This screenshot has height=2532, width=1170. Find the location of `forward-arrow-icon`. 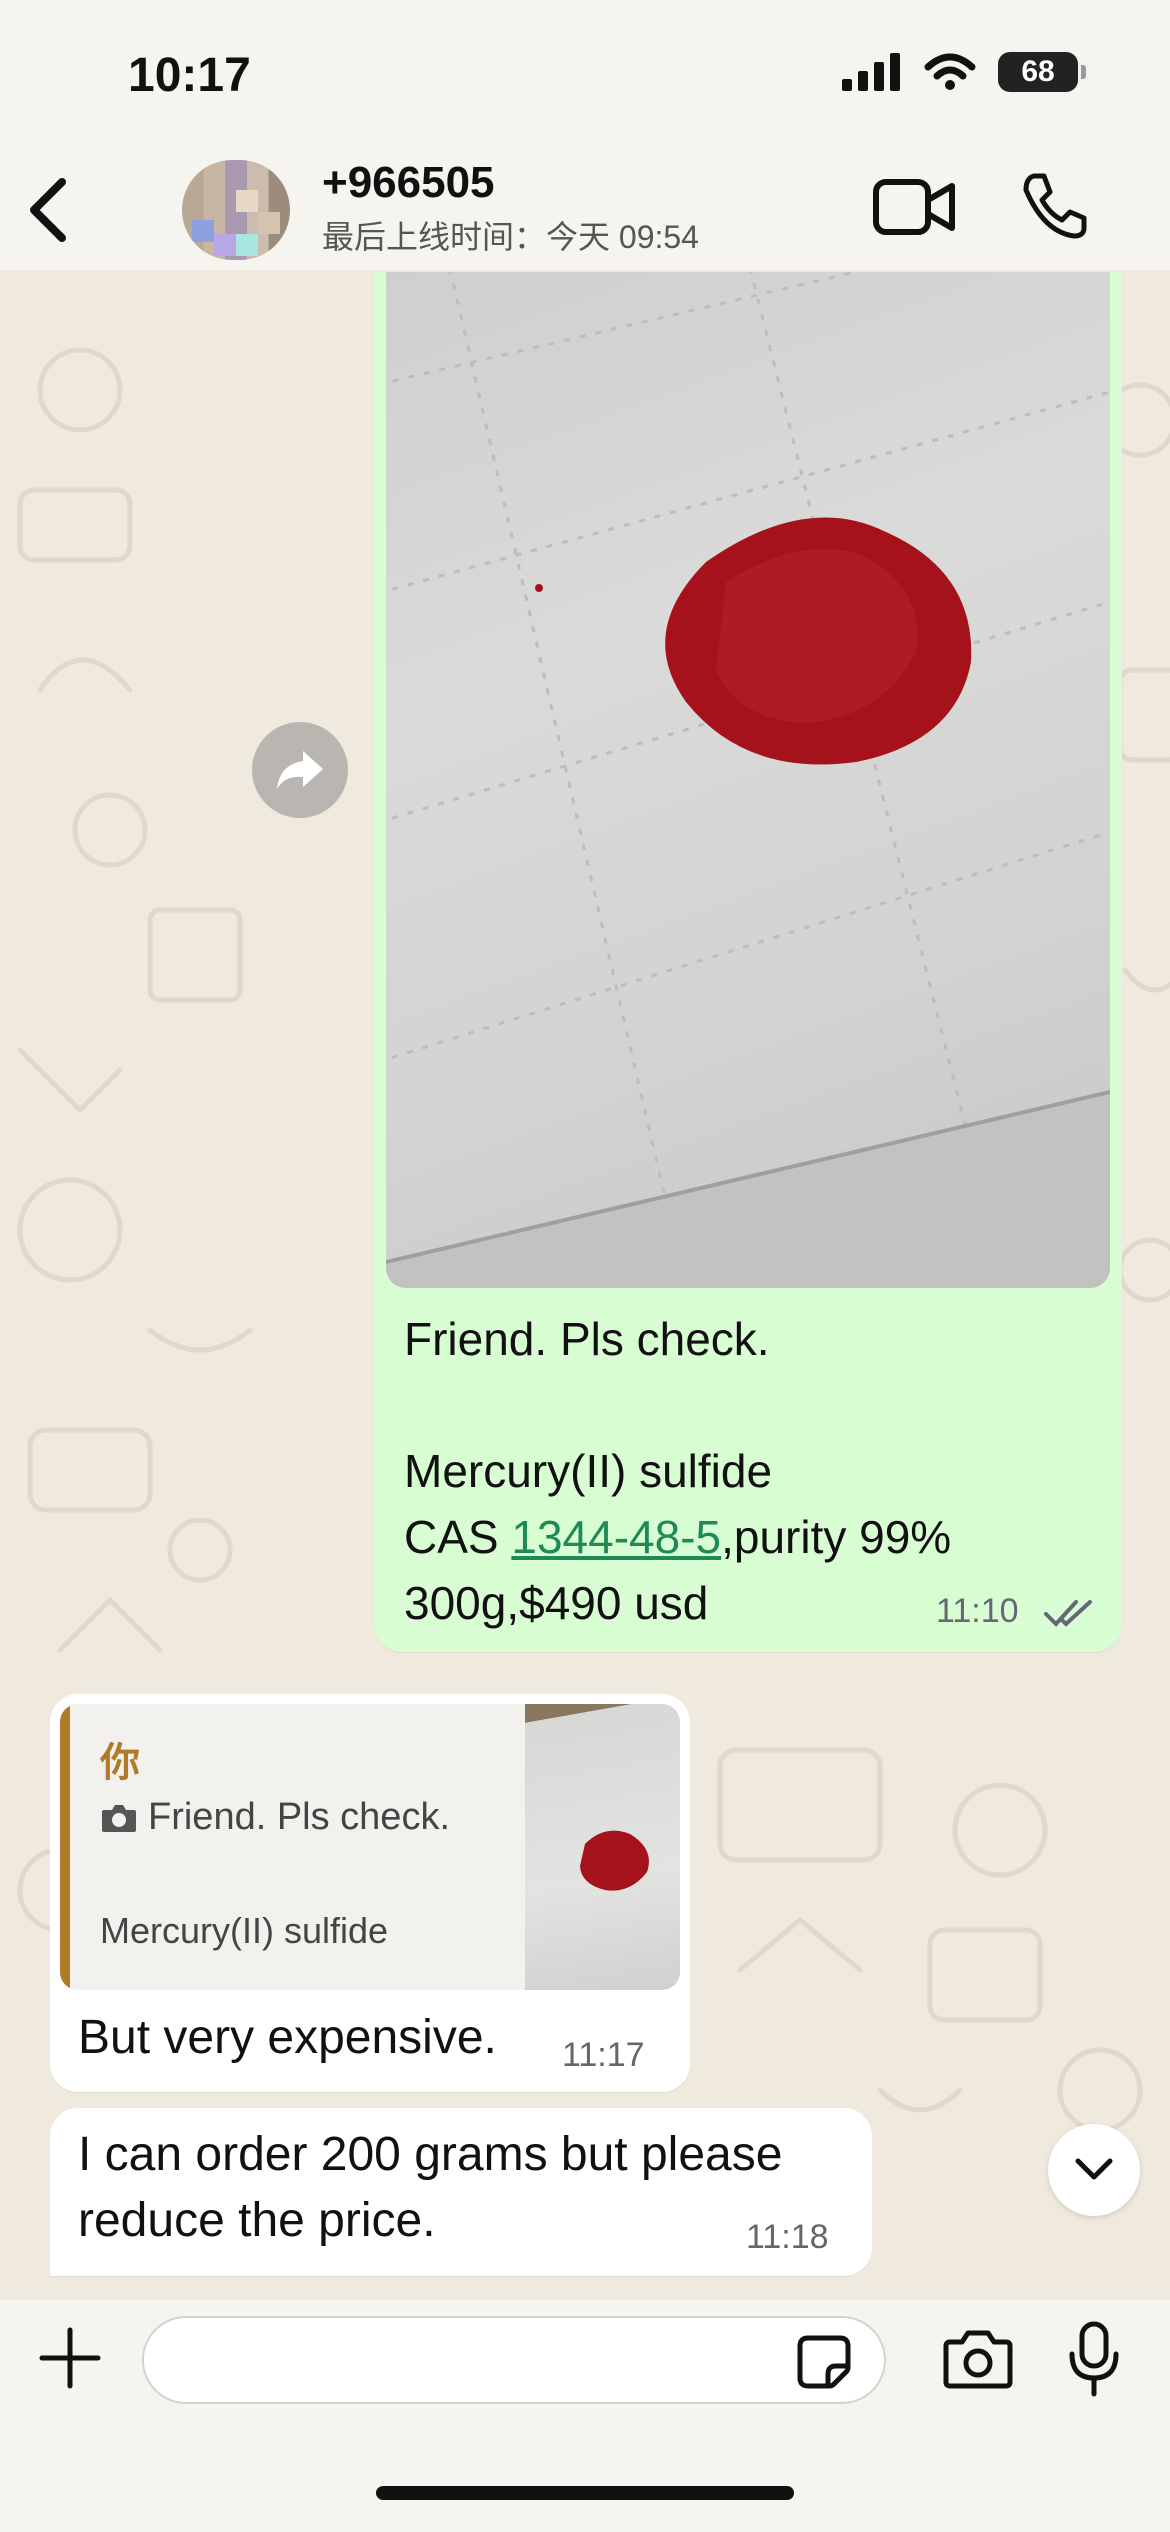

forward-arrow-icon is located at coordinates (300, 770).